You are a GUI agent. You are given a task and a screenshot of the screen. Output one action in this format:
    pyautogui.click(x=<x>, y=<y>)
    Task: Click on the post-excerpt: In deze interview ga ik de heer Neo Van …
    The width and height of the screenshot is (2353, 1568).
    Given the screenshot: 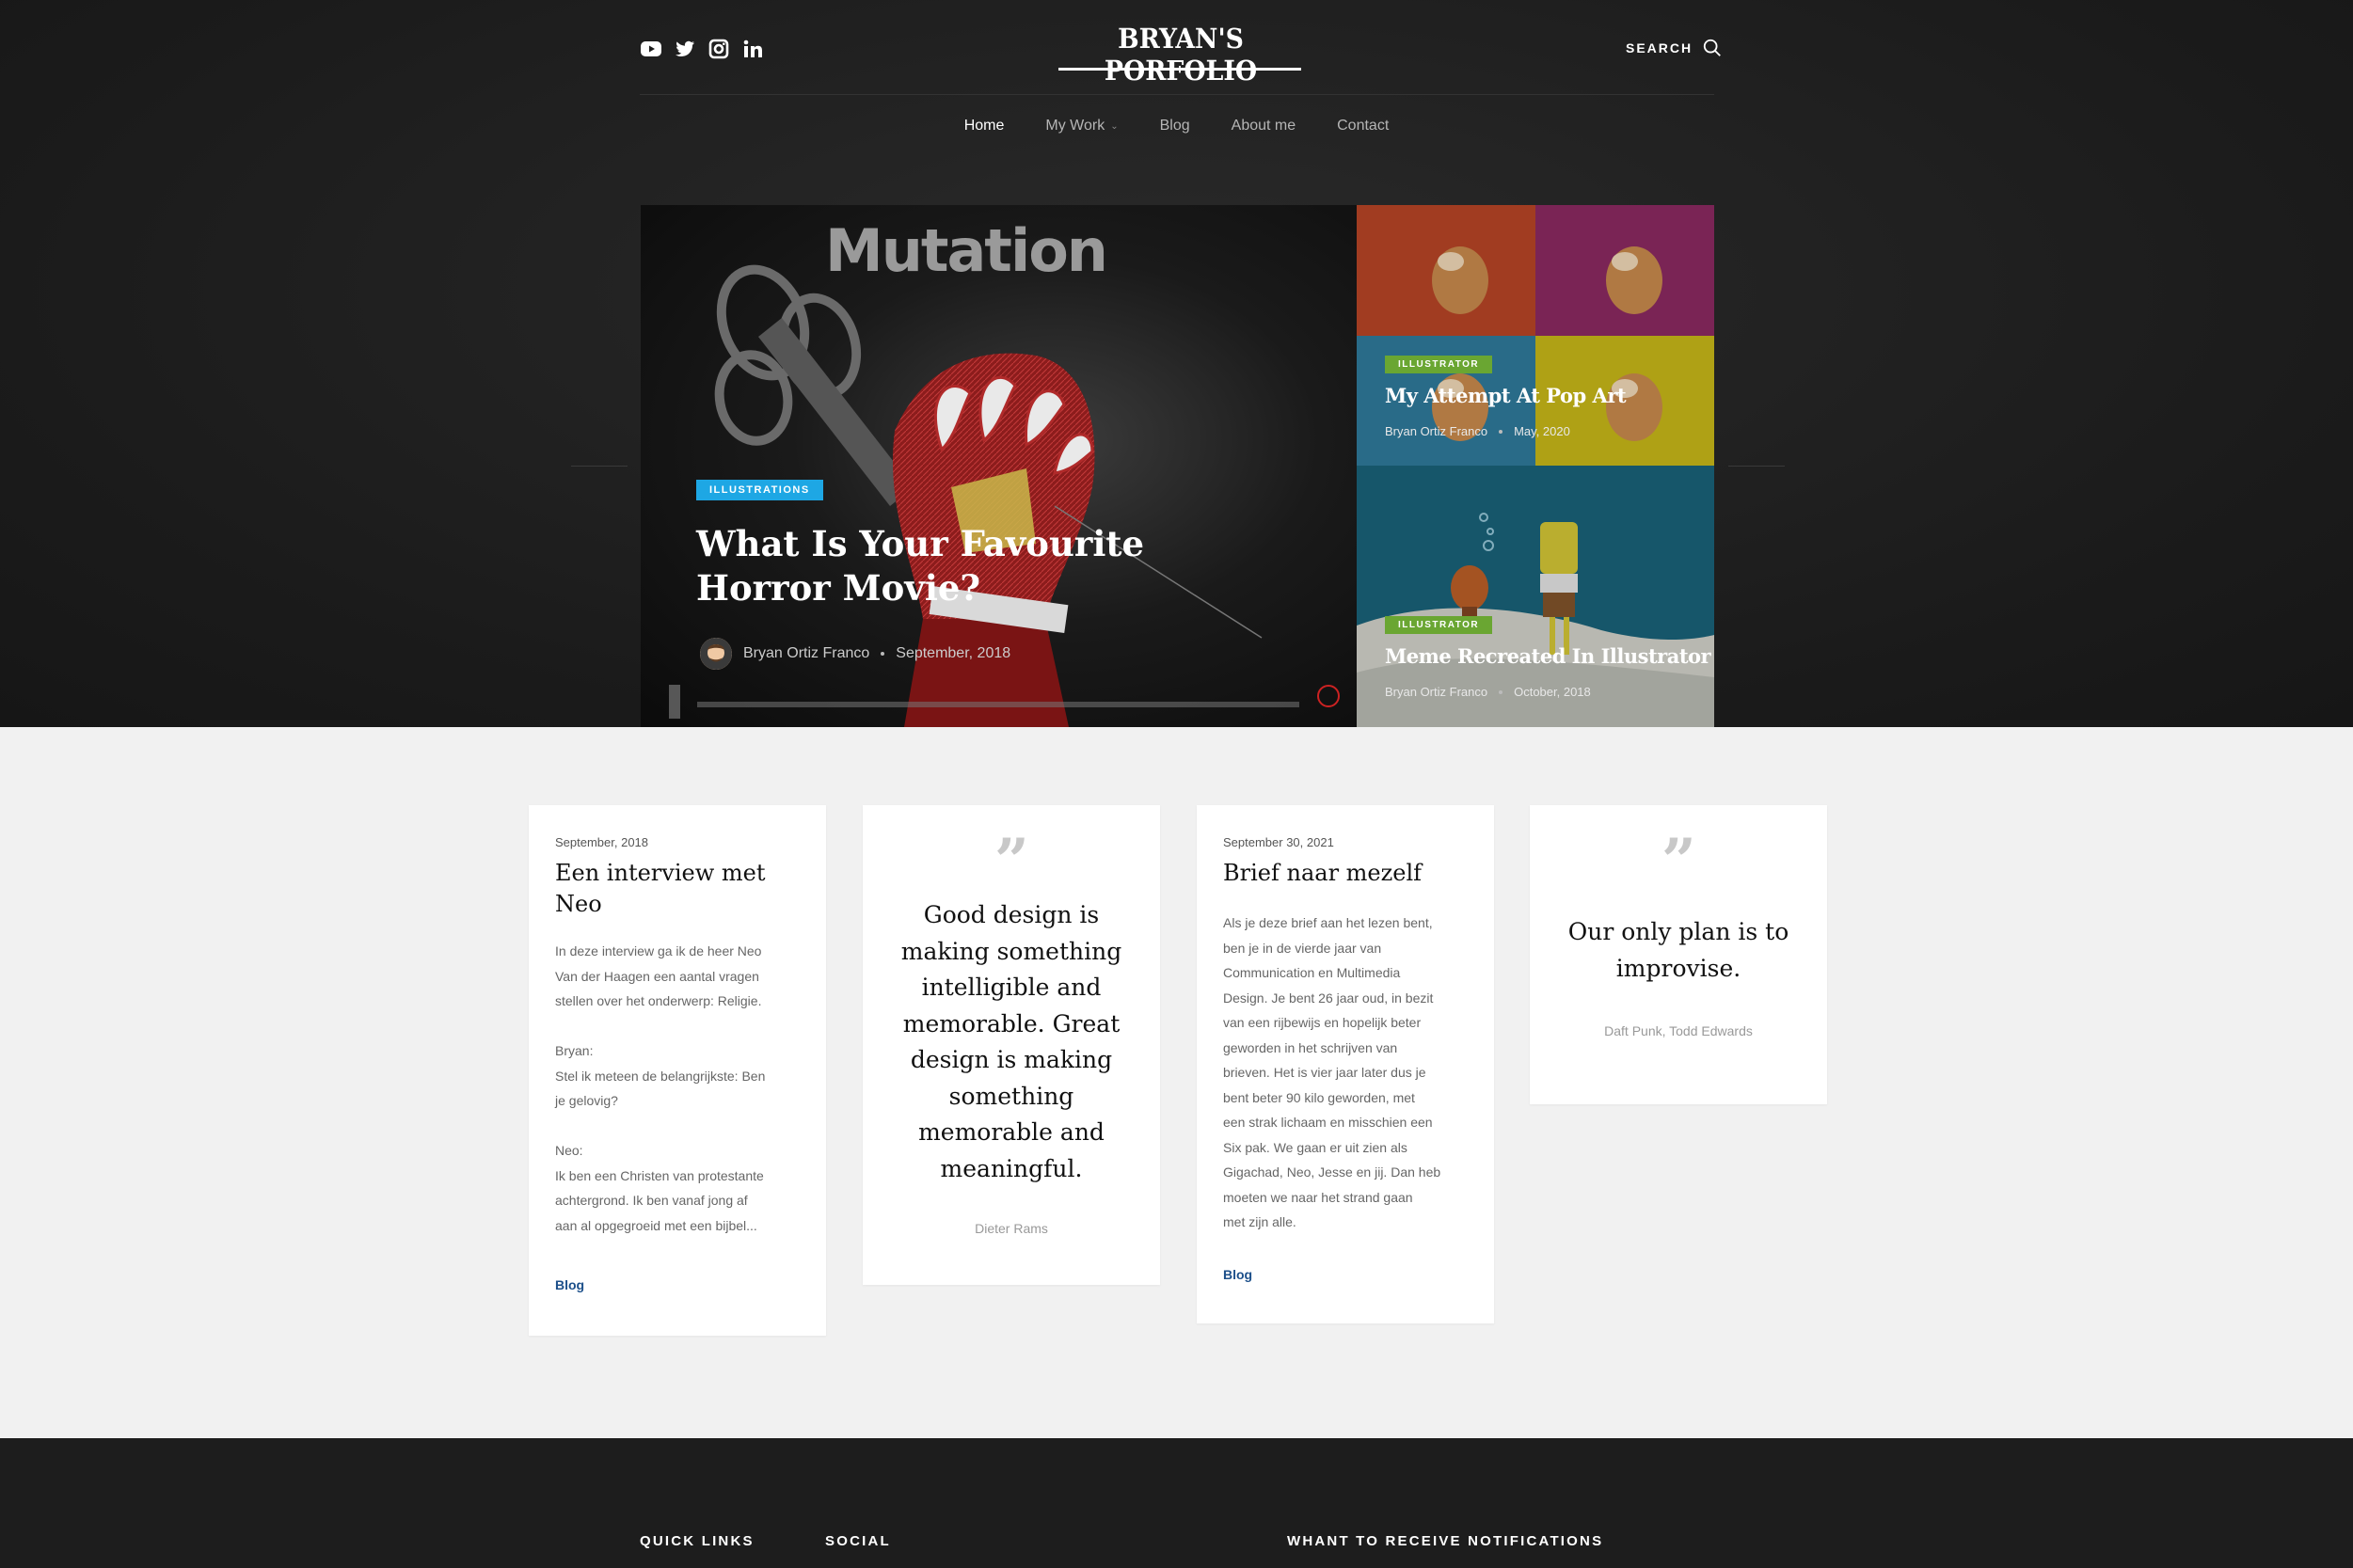 What is the action you would take?
    pyautogui.click(x=660, y=1088)
    